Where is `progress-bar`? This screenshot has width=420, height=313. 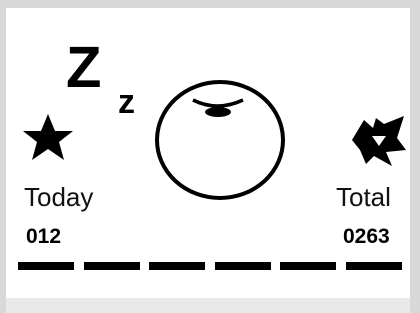
progress-bar is located at coordinates (210, 266).